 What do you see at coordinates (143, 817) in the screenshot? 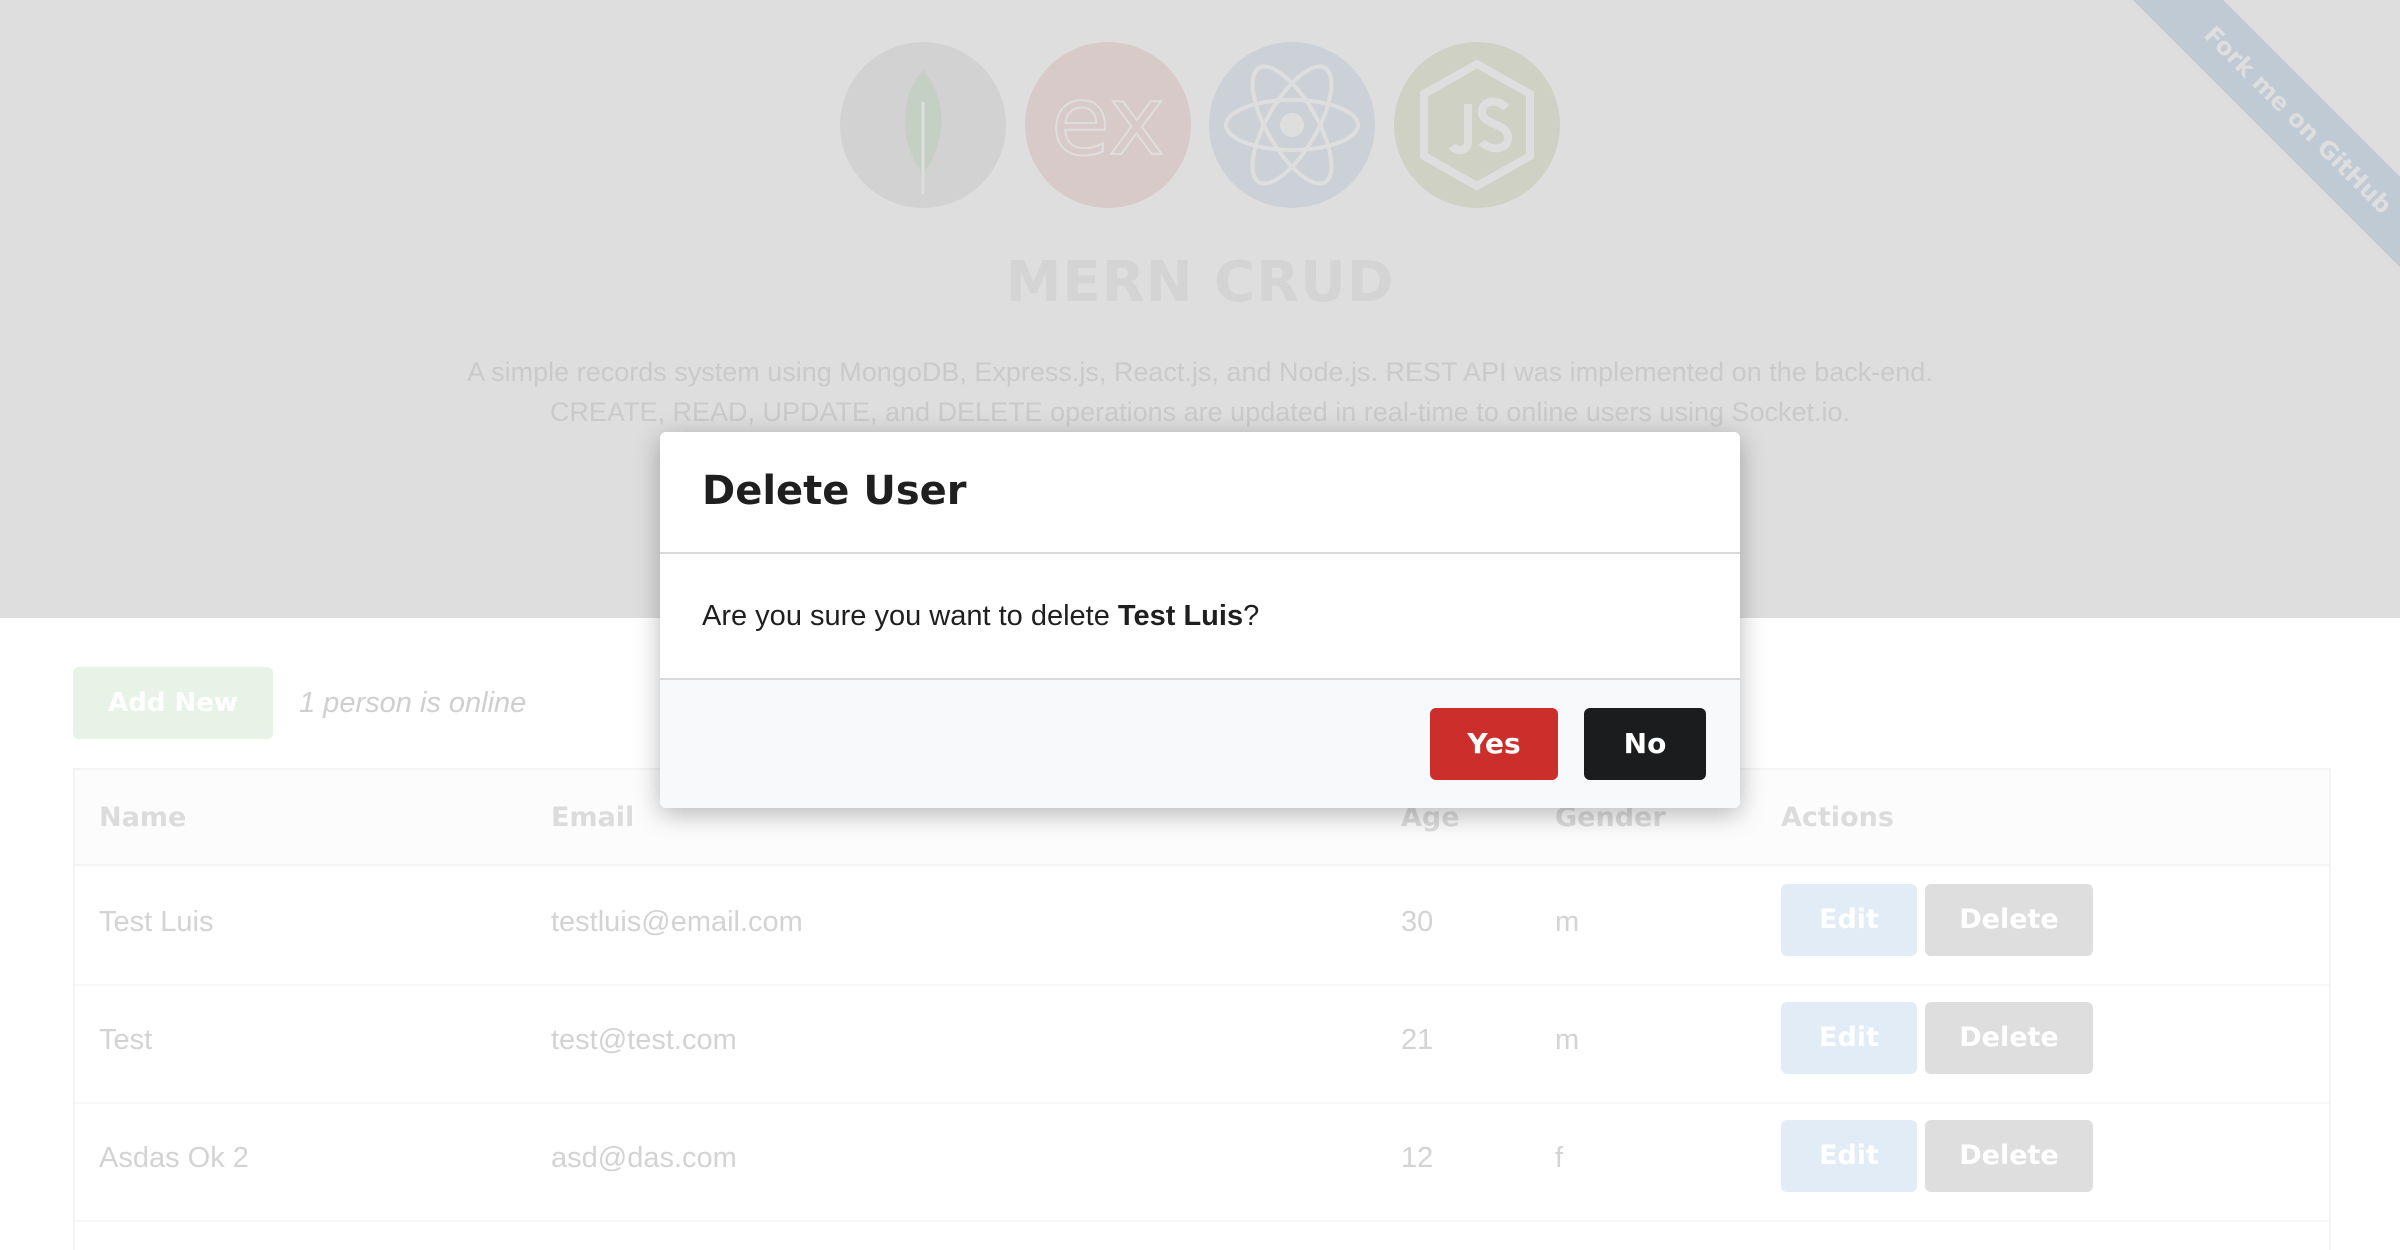
I see `column-header-name: Name` at bounding box center [143, 817].